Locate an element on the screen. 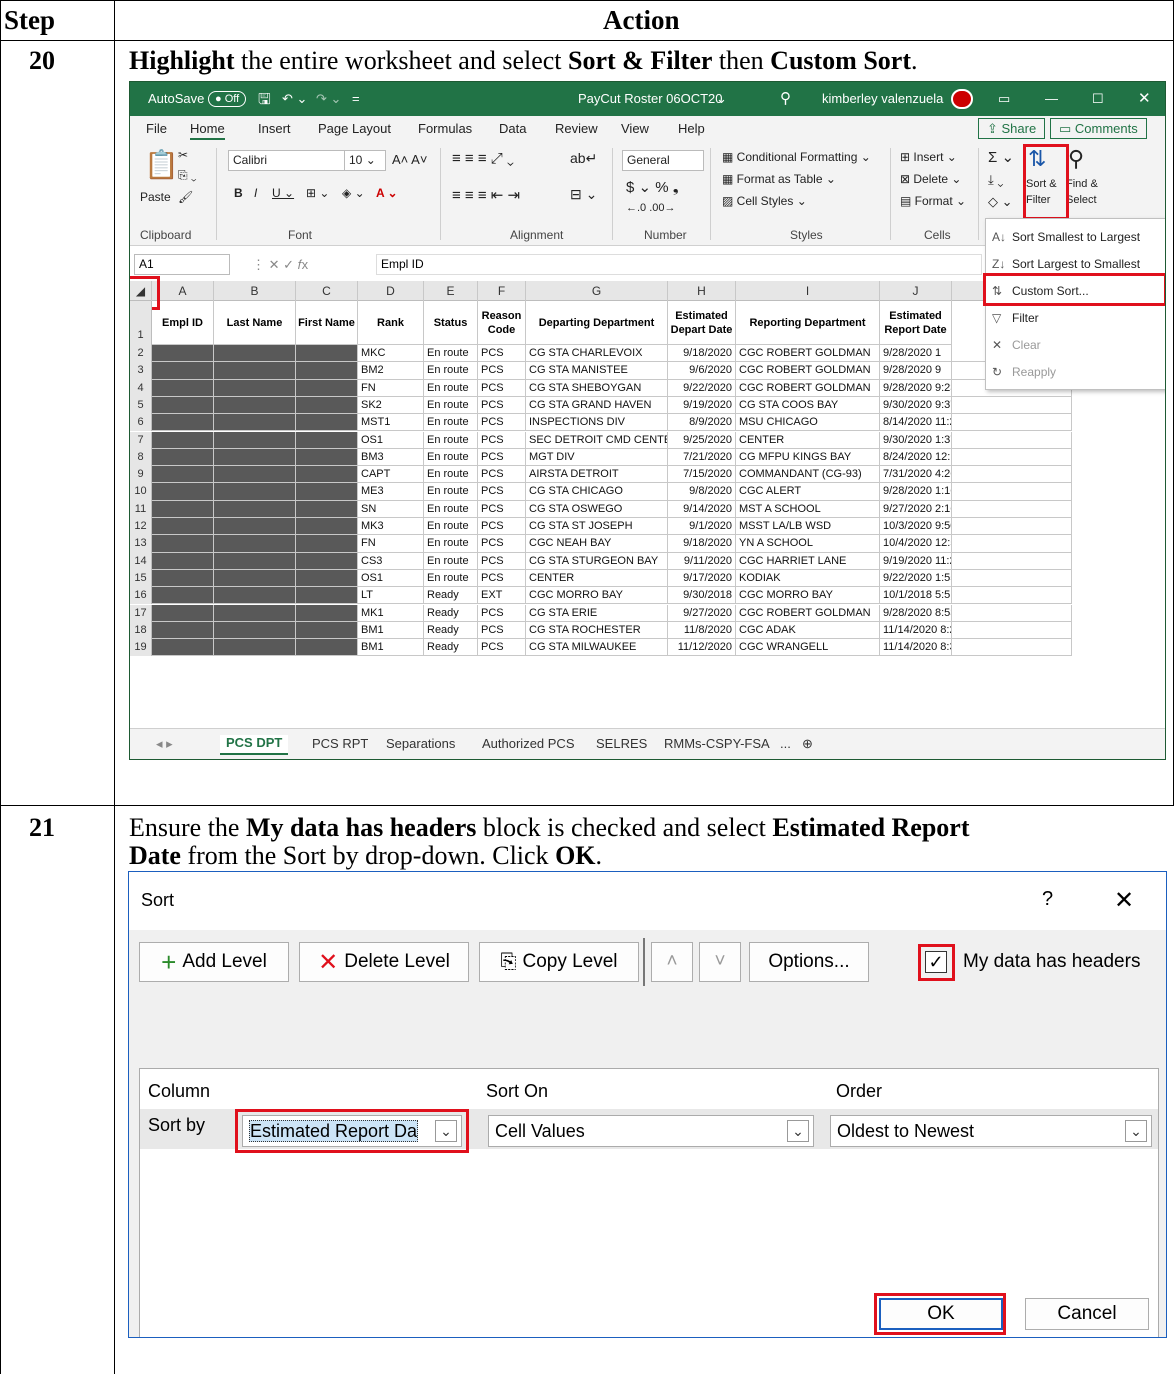  table-cell: 9/18/2020 is located at coordinates (702, 544).